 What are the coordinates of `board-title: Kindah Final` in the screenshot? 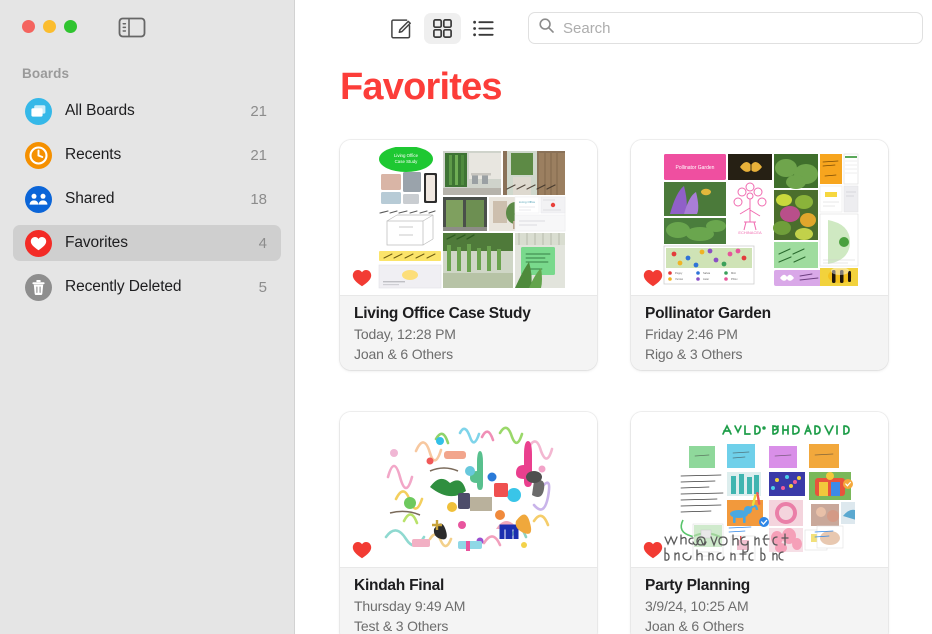 It's located at (399, 585).